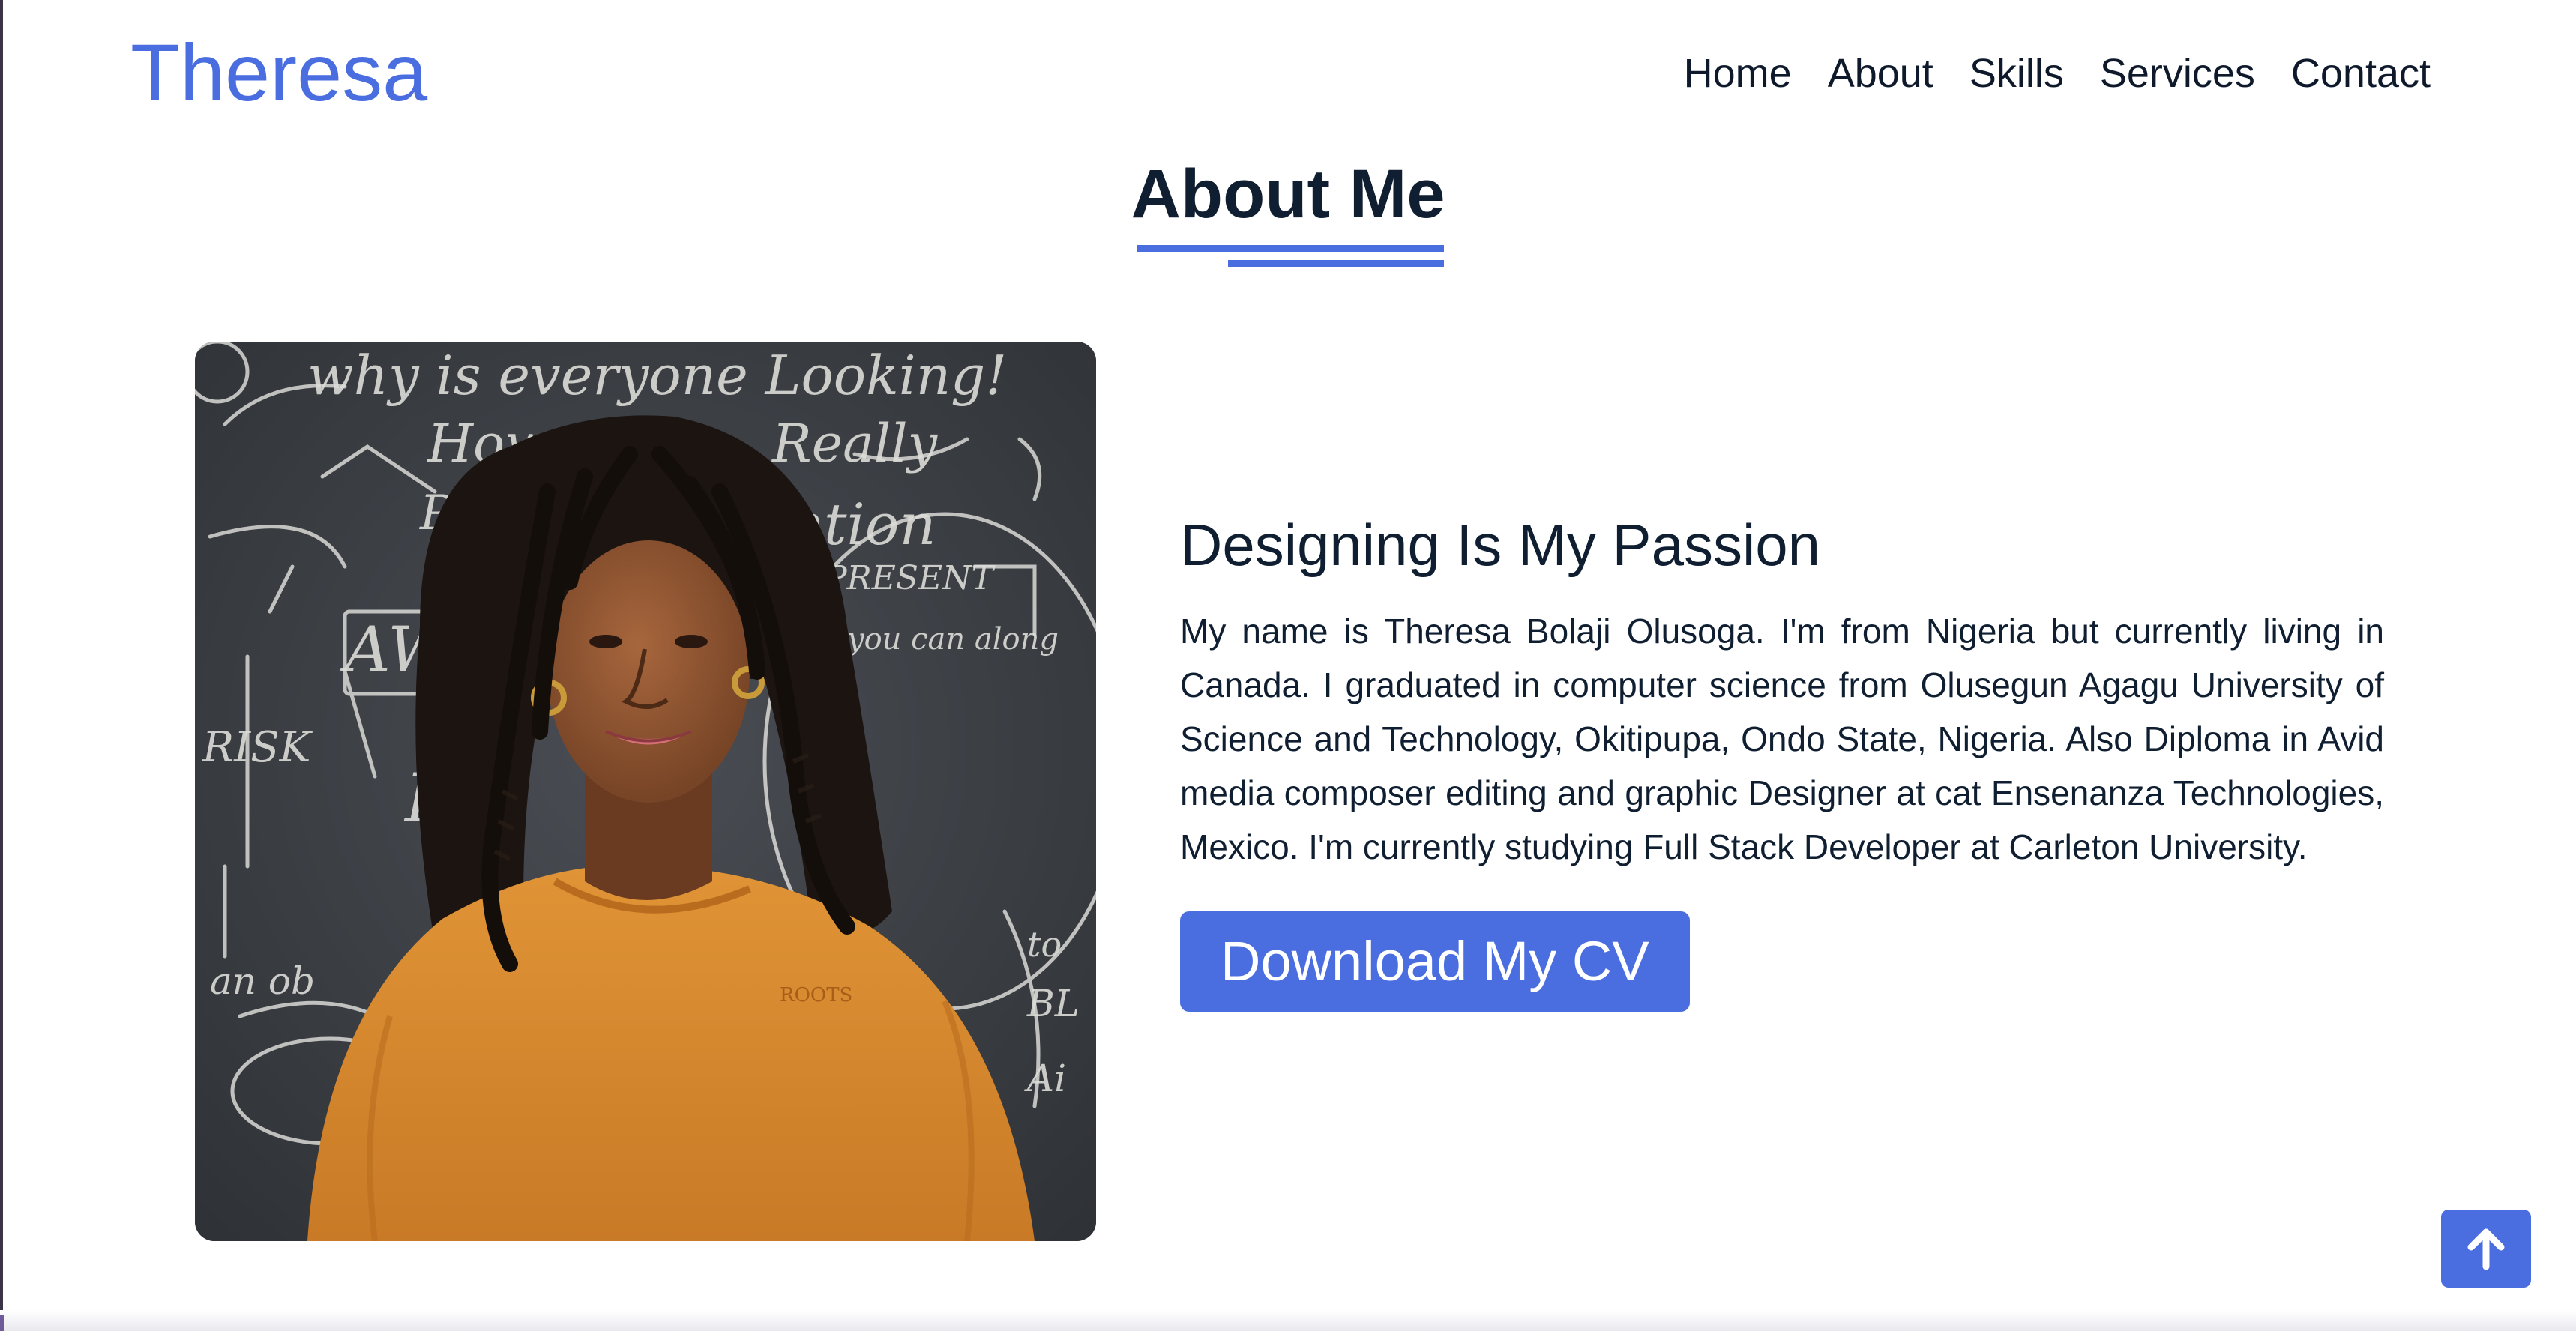  I want to click on scroll-top-button, so click(2486, 1249).